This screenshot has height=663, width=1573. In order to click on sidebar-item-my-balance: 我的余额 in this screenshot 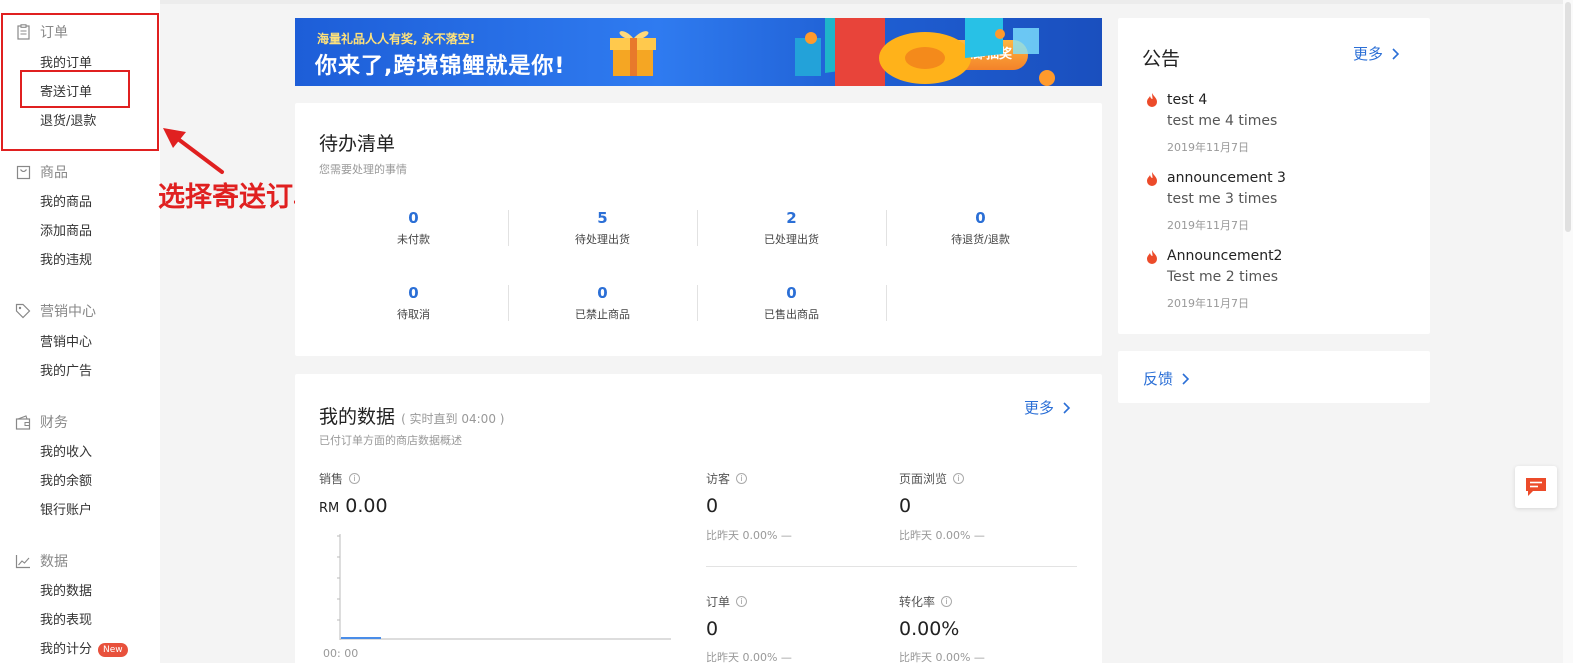, I will do `click(66, 479)`.